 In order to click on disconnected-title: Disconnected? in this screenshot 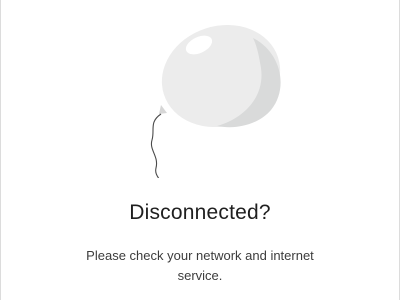, I will do `click(200, 212)`.